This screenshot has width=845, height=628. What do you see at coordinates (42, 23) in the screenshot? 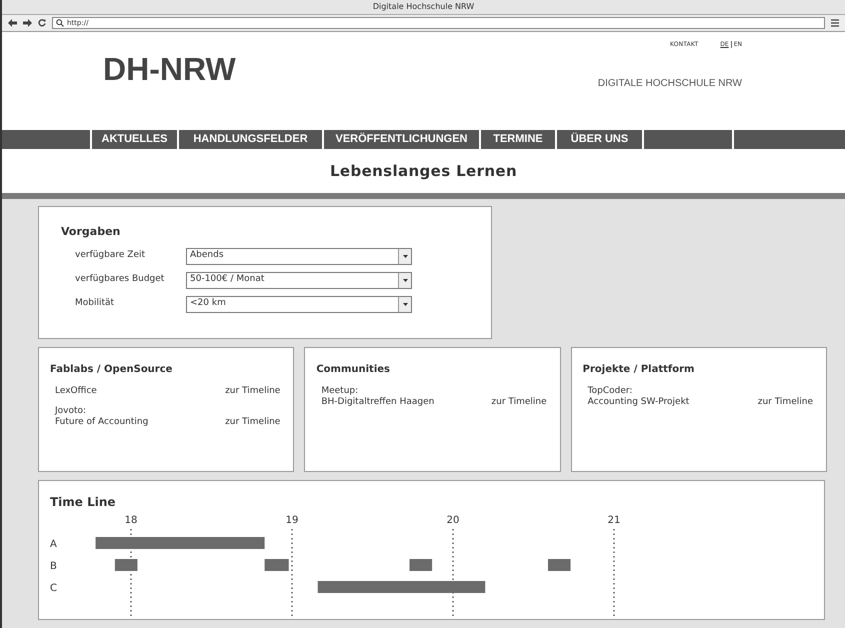
I see `reload-icon` at bounding box center [42, 23].